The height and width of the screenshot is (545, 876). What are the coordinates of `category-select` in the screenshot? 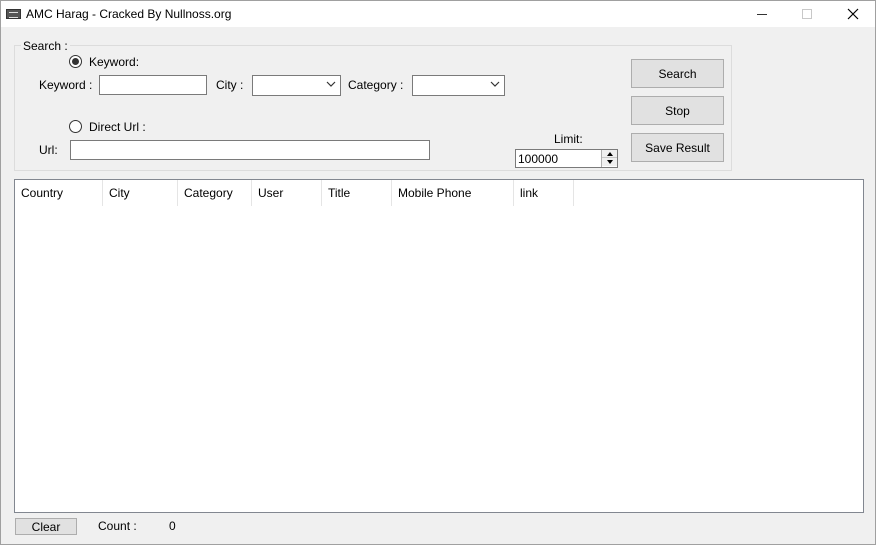 It's located at (458, 85).